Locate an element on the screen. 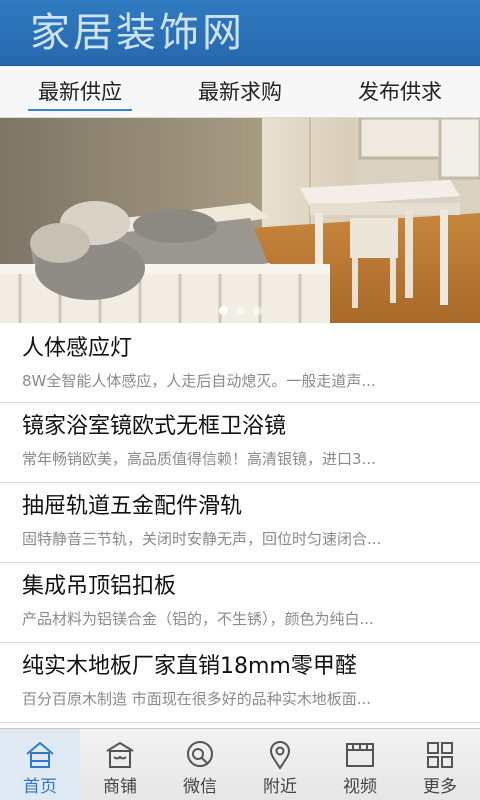  slide-dot-active is located at coordinates (223, 310).